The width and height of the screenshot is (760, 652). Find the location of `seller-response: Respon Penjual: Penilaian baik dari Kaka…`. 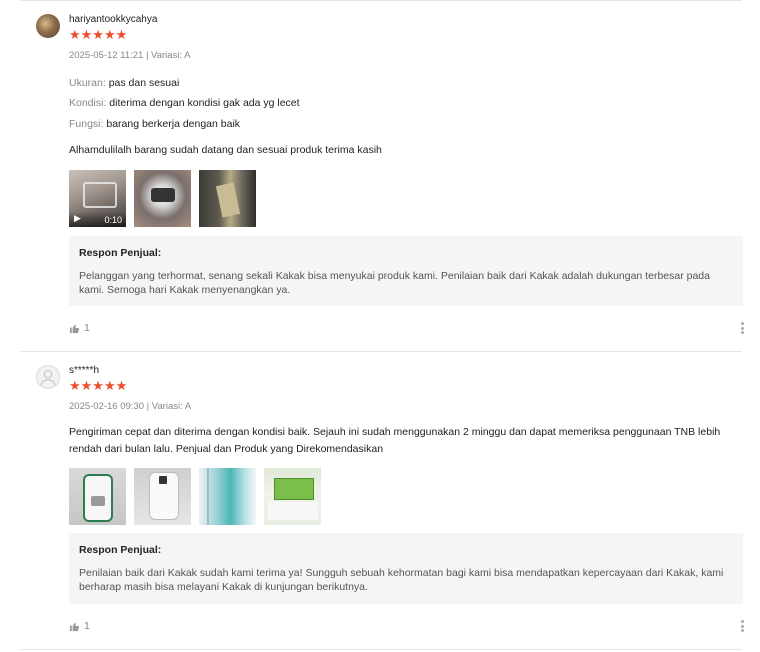

seller-response: Respon Penjual: Penilaian baik dari Kaka… is located at coordinates (406, 568).